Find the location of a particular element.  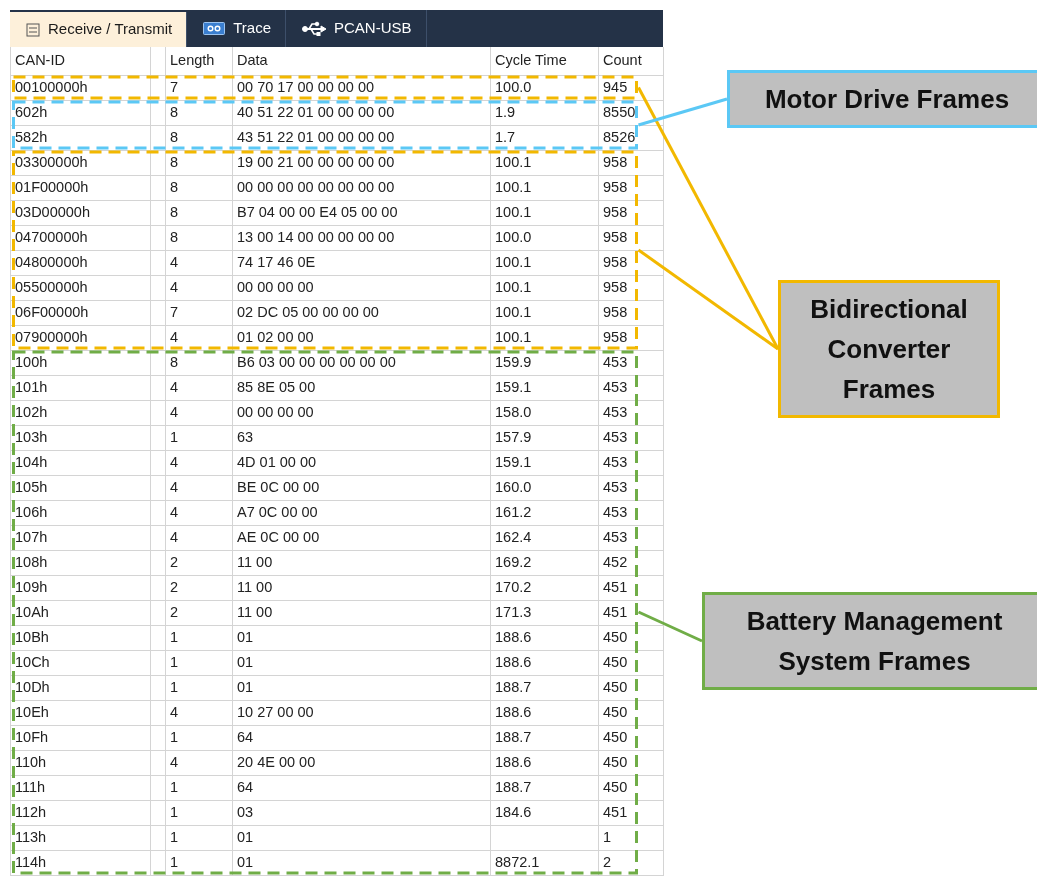

table-cell: 43 51 22 01 00 00 00 00 is located at coordinates (361, 137).